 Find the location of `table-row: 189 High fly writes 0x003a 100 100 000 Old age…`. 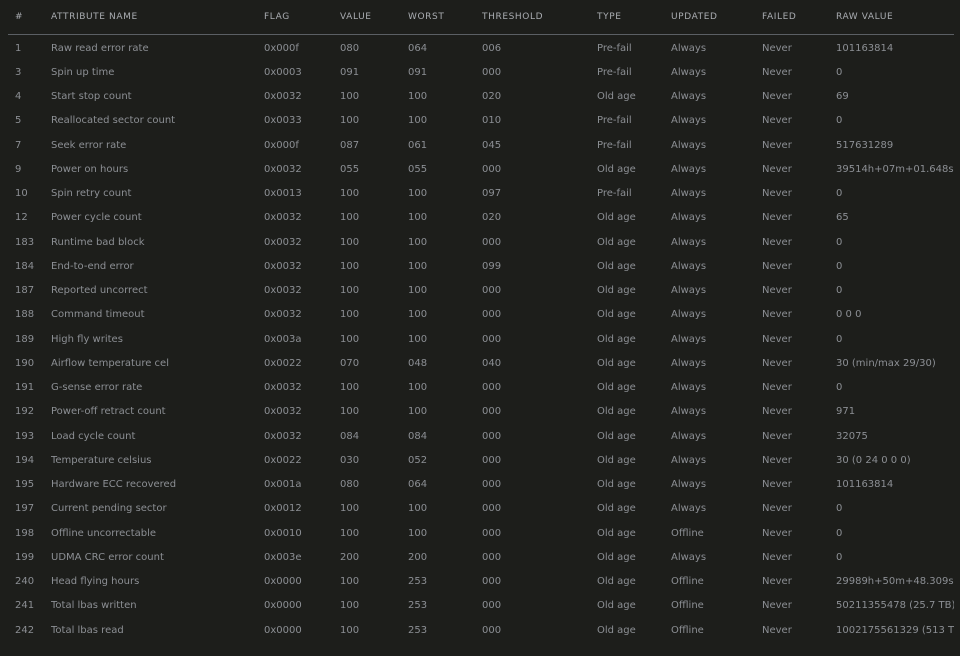

table-row: 189 High fly writes 0x003a 100 100 000 Old age… is located at coordinates (481, 339).